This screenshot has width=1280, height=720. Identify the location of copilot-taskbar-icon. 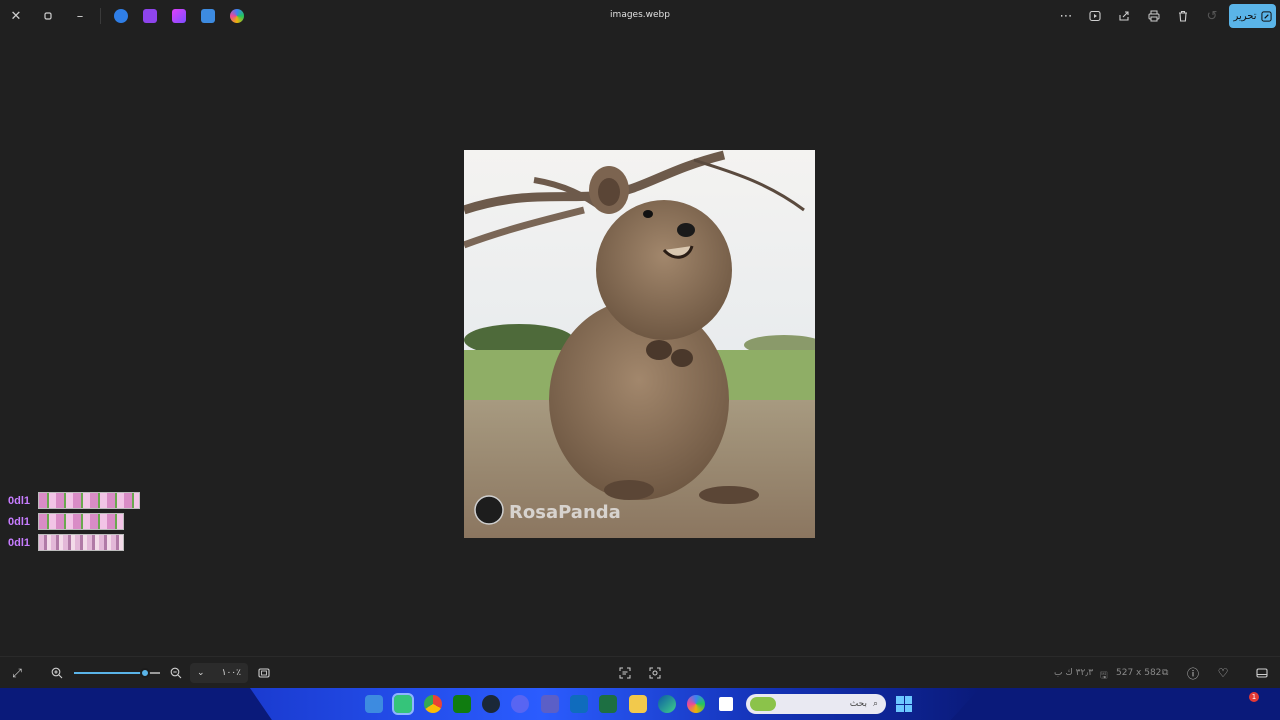
(696, 704).